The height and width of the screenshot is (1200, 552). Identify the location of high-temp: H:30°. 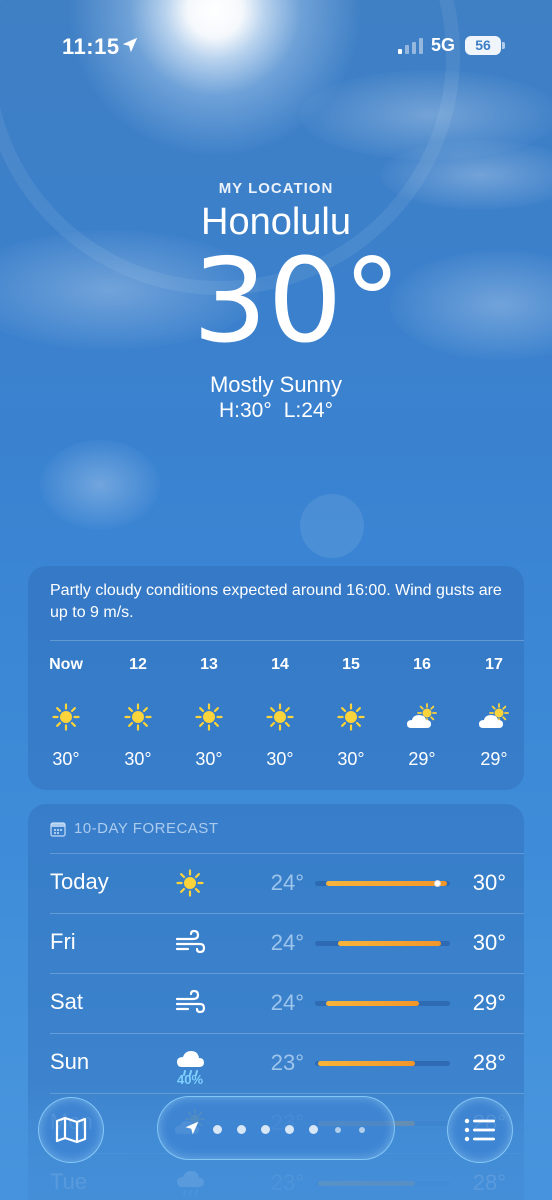
(245, 410).